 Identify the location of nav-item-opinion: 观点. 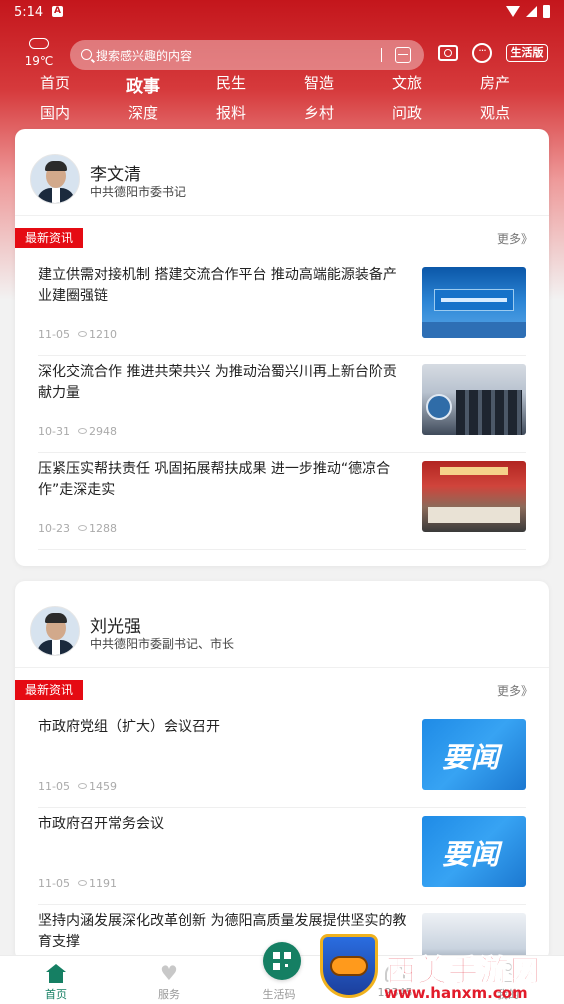
(495, 112).